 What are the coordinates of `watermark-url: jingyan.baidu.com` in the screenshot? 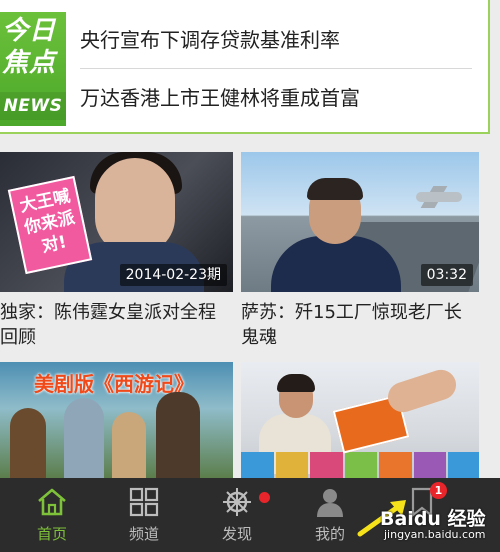 It's located at (435, 534).